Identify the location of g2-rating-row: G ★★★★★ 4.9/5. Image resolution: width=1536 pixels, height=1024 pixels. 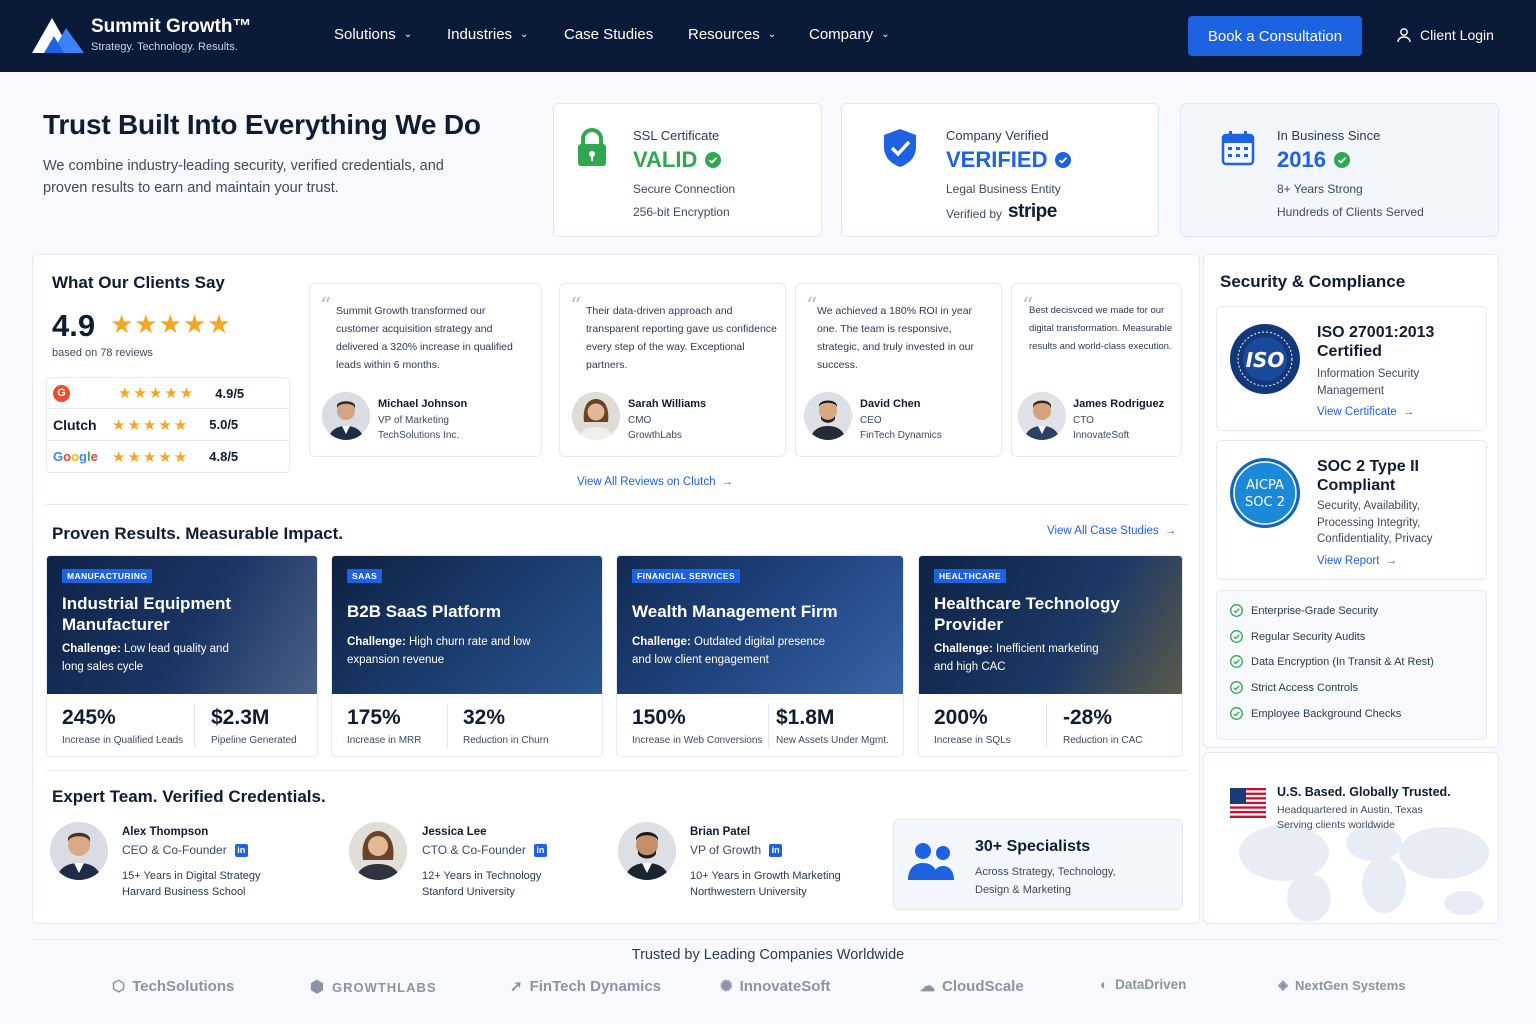
(168, 393).